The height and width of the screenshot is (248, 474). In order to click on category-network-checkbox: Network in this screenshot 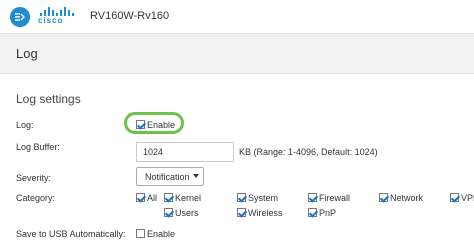, I will do `click(401, 198)`.